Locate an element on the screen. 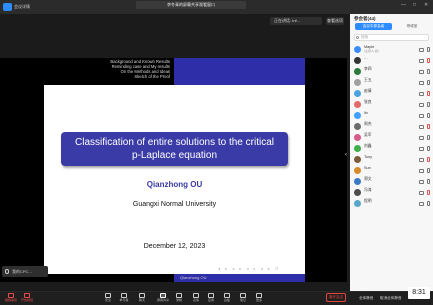 This screenshot has width=433, height=305. participant-row: Sun is located at coordinates (391, 170).